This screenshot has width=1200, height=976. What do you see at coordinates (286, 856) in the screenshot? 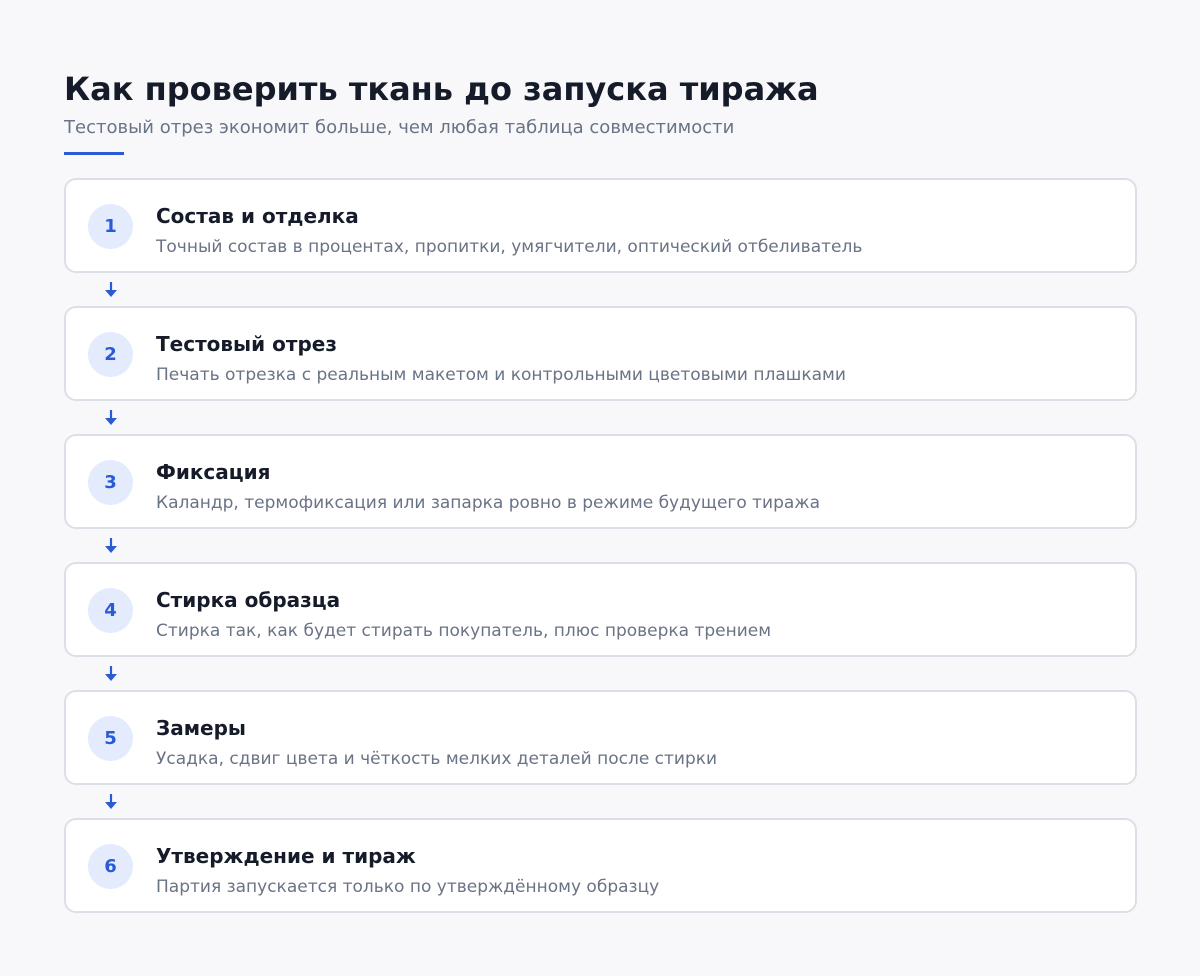
I see `step-title: Утверждение и тираж` at bounding box center [286, 856].